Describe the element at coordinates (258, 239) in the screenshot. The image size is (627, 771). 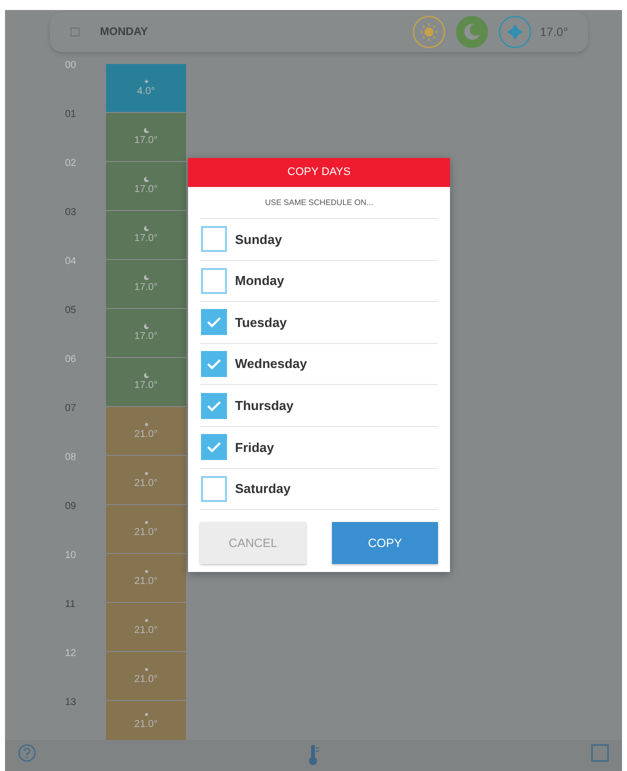
I see `day-label: Sunday` at that location.